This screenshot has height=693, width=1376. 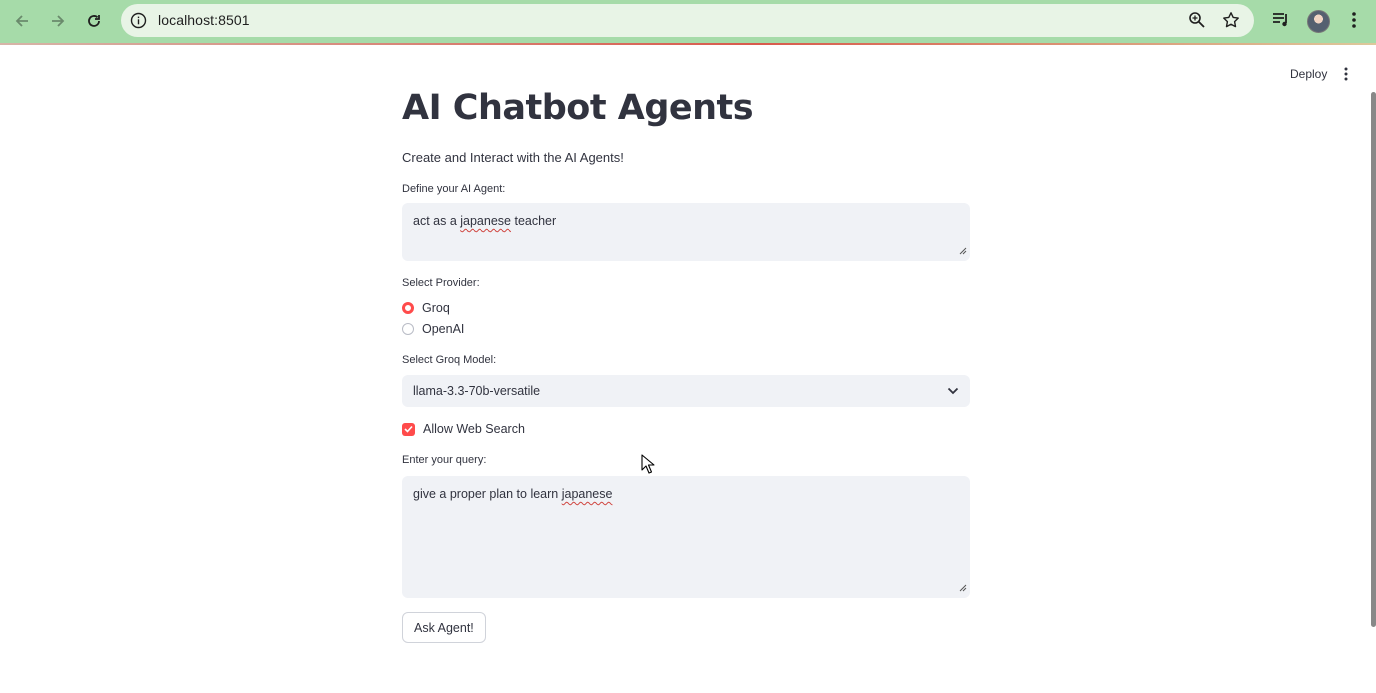 What do you see at coordinates (648, 466) in the screenshot?
I see `mouse-cursor-icon` at bounding box center [648, 466].